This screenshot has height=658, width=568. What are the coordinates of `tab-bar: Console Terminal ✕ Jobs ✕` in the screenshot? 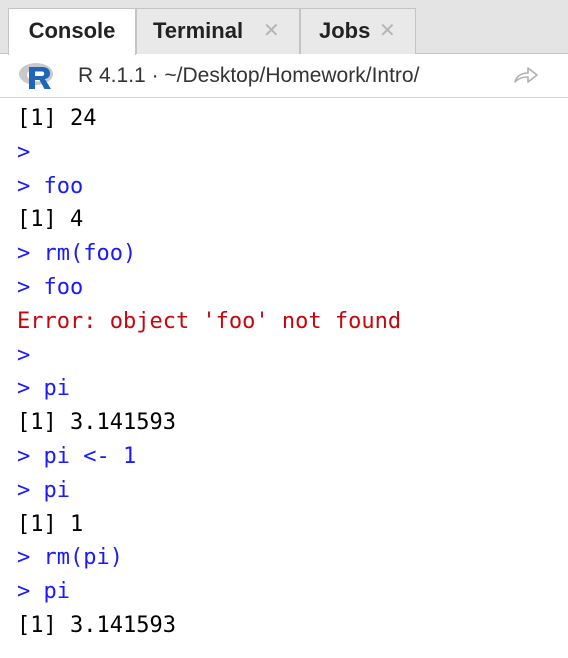 It's located at (284, 27).